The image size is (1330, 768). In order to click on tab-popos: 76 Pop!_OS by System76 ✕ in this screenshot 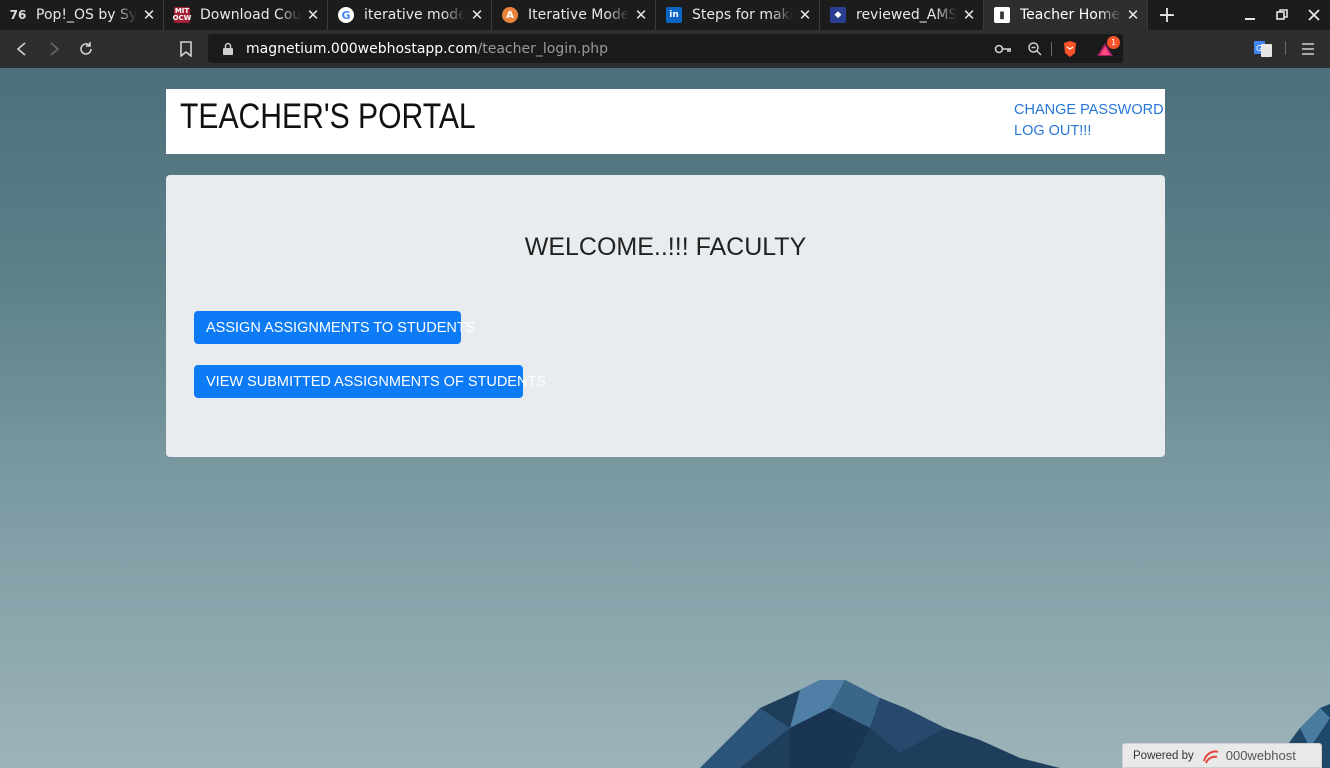, I will do `click(82, 15)`.